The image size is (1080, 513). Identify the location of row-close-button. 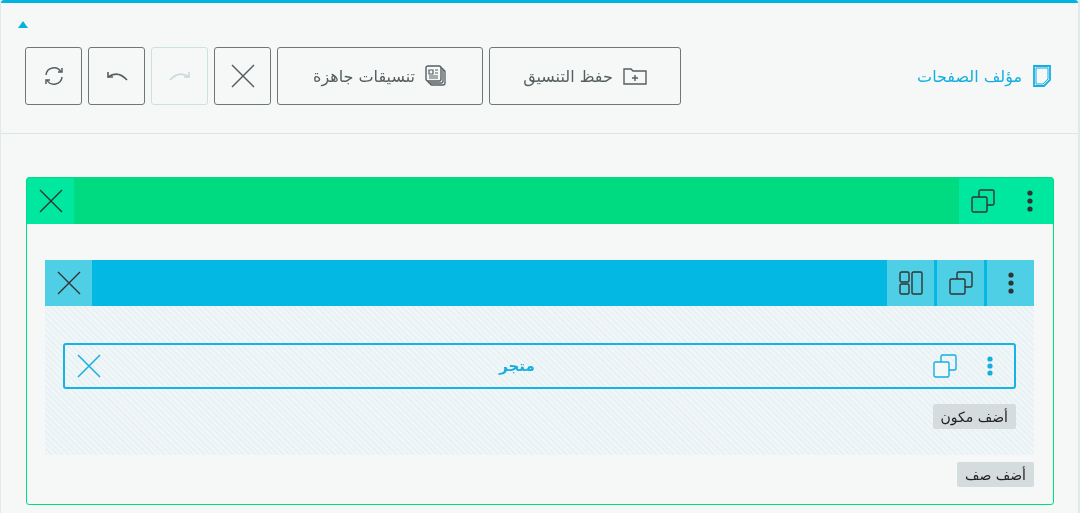
(68, 283).